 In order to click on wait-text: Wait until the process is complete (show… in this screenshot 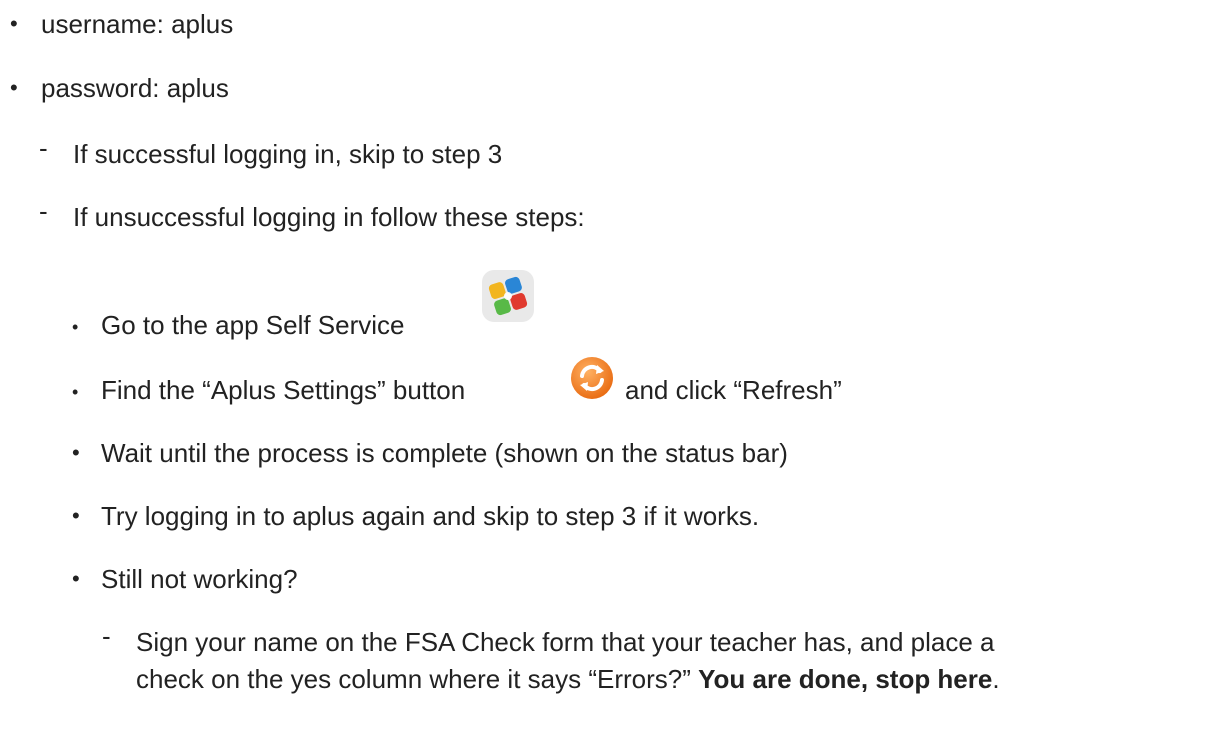, I will do `click(444, 453)`.